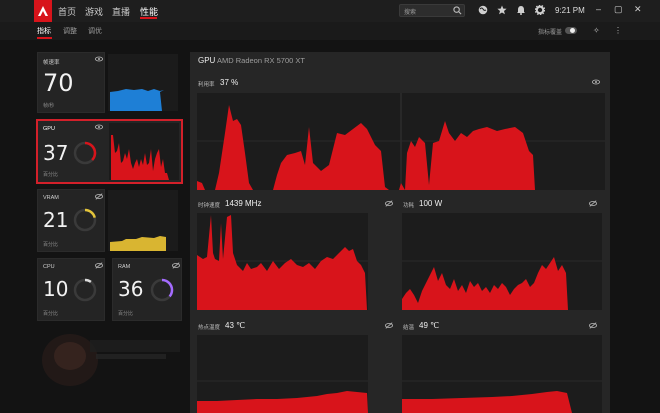  I want to click on search-input: 搜索, so click(432, 10).